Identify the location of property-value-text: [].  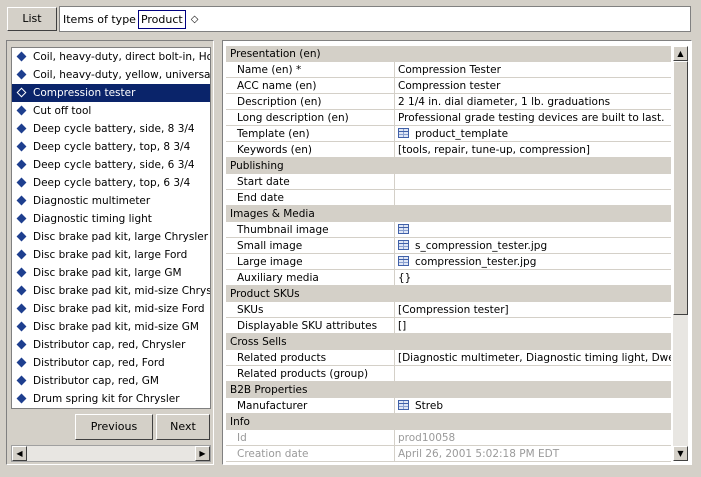
(402, 326).